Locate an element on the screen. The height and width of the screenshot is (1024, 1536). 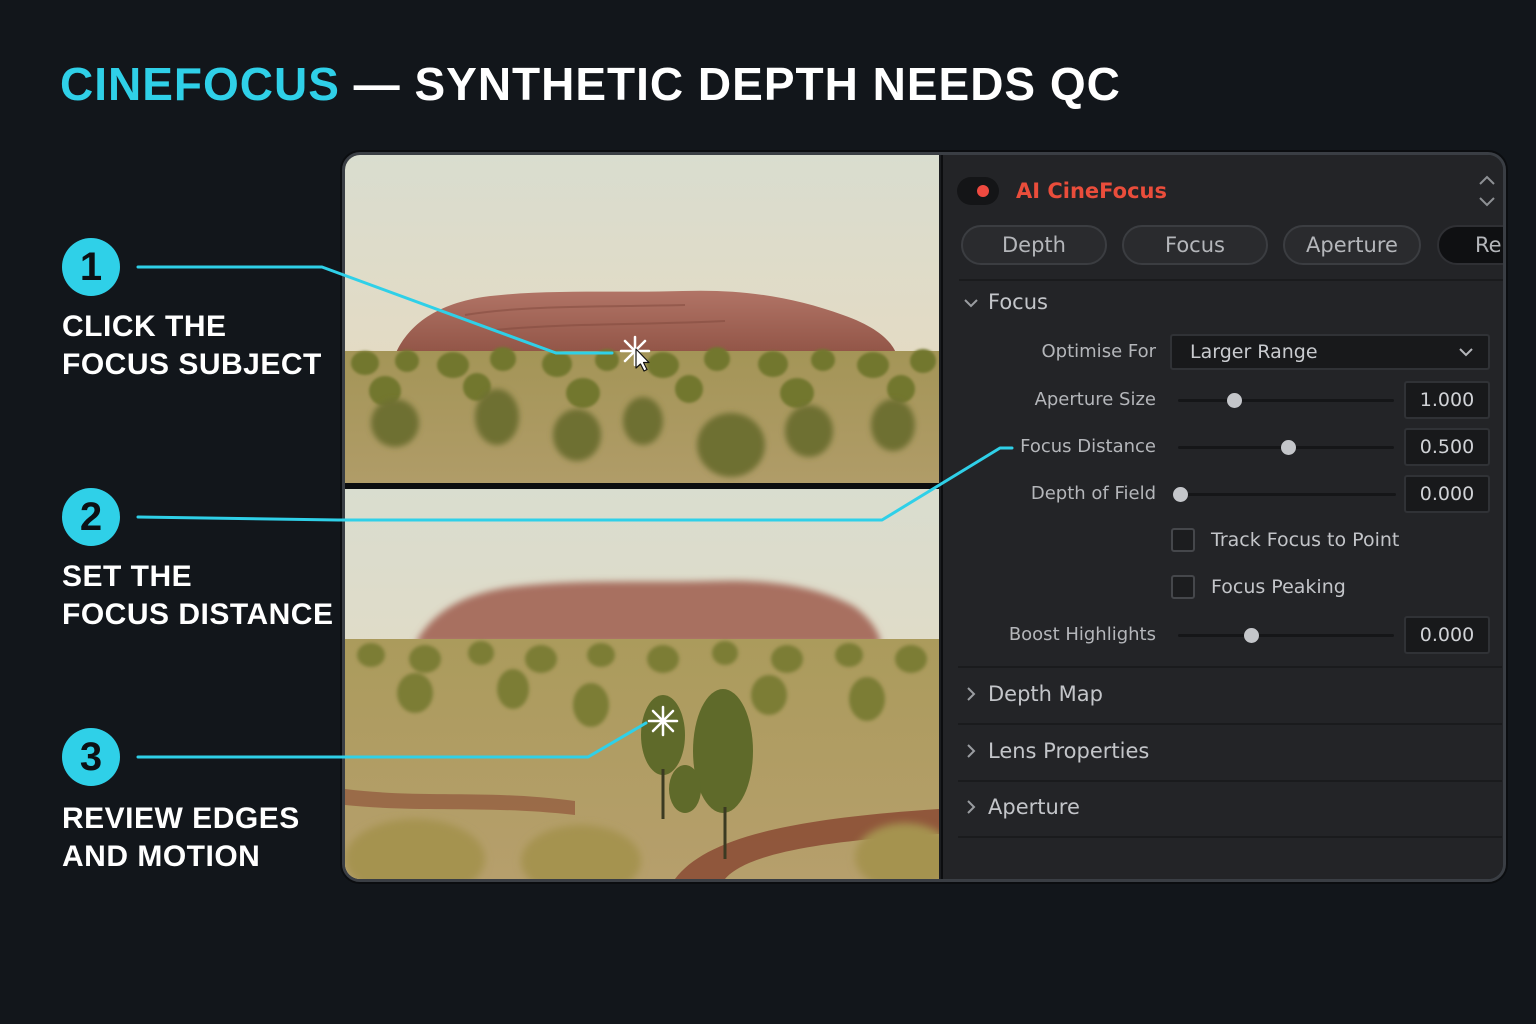
step-1-badge: 1 is located at coordinates (91, 267).